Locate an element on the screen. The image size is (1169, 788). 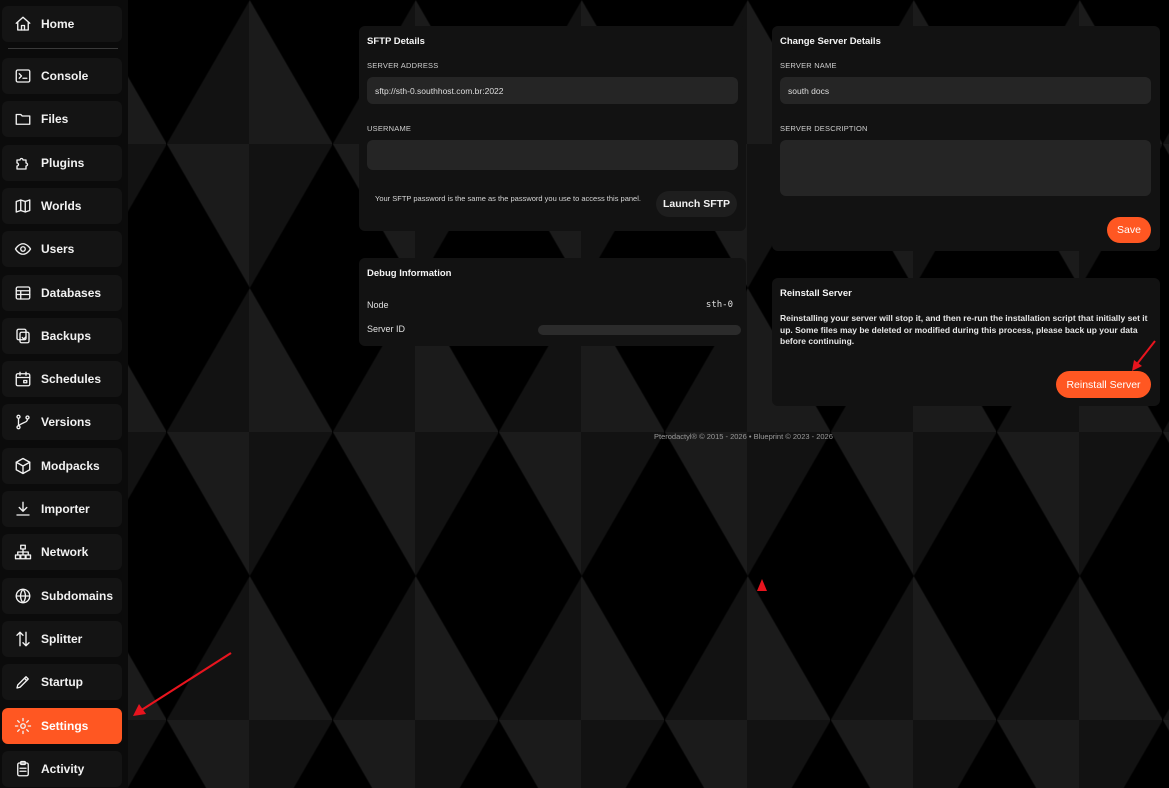
sidebar-item-settings: Settings is located at coordinates (62, 726).